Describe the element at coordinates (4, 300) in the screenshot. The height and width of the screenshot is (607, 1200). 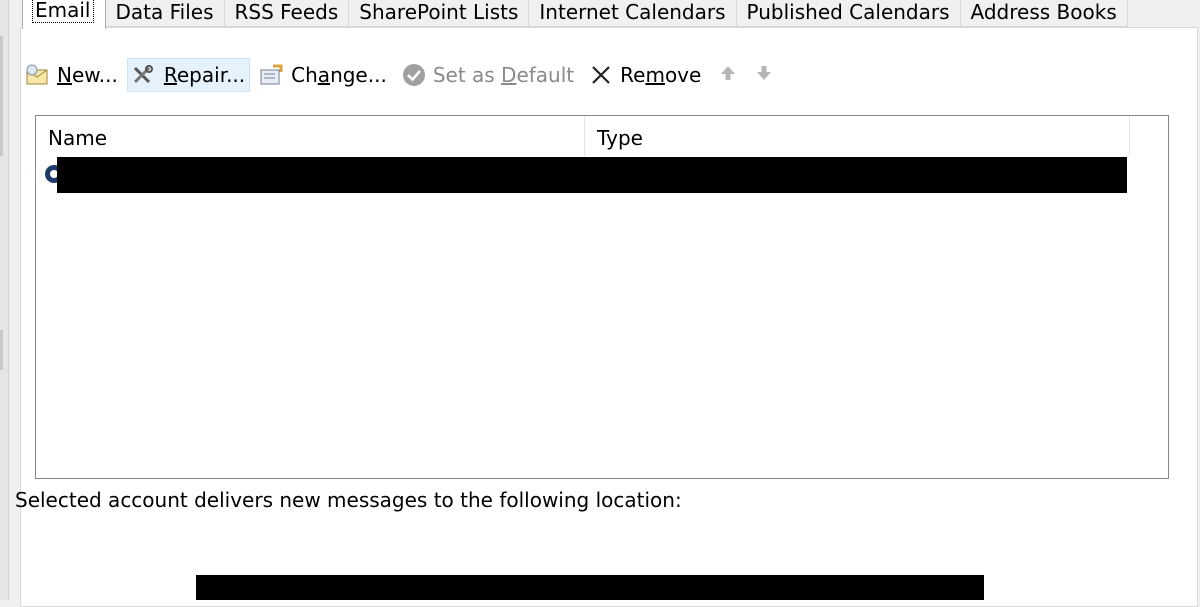
I see `window-left-edge` at that location.